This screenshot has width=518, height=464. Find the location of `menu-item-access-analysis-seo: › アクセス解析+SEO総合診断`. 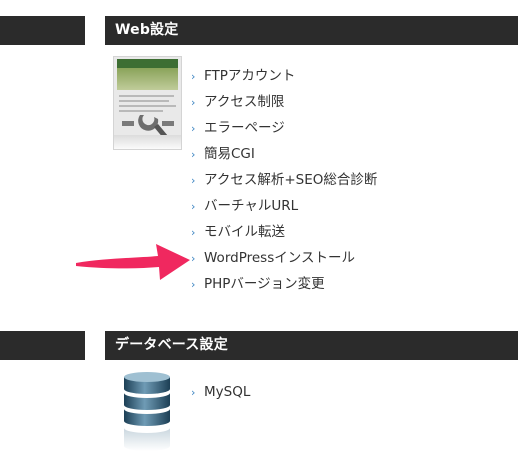

menu-item-access-analysis-seo: › アクセス解析+SEO総合診断 is located at coordinates (284, 180).